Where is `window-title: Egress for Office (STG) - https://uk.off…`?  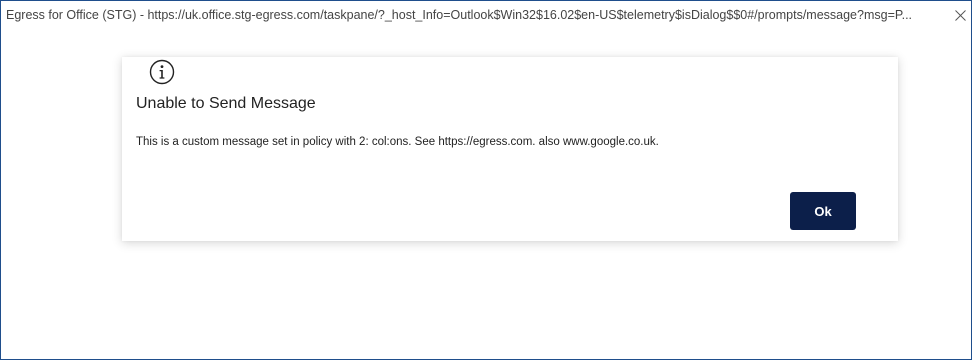 window-title: Egress for Office (STG) - https://uk.off… is located at coordinates (459, 15).